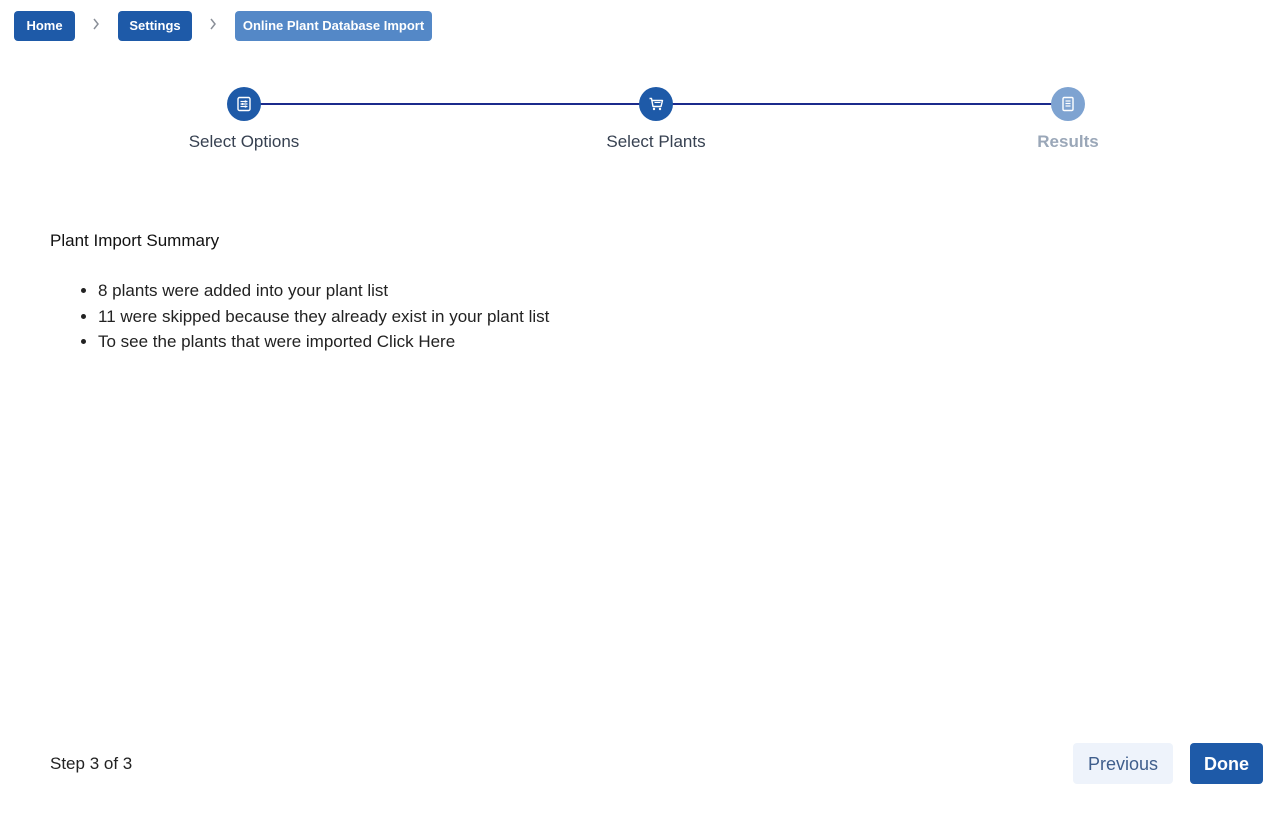 The image size is (1280, 831). I want to click on step-3-label: Results, so click(1068, 141).